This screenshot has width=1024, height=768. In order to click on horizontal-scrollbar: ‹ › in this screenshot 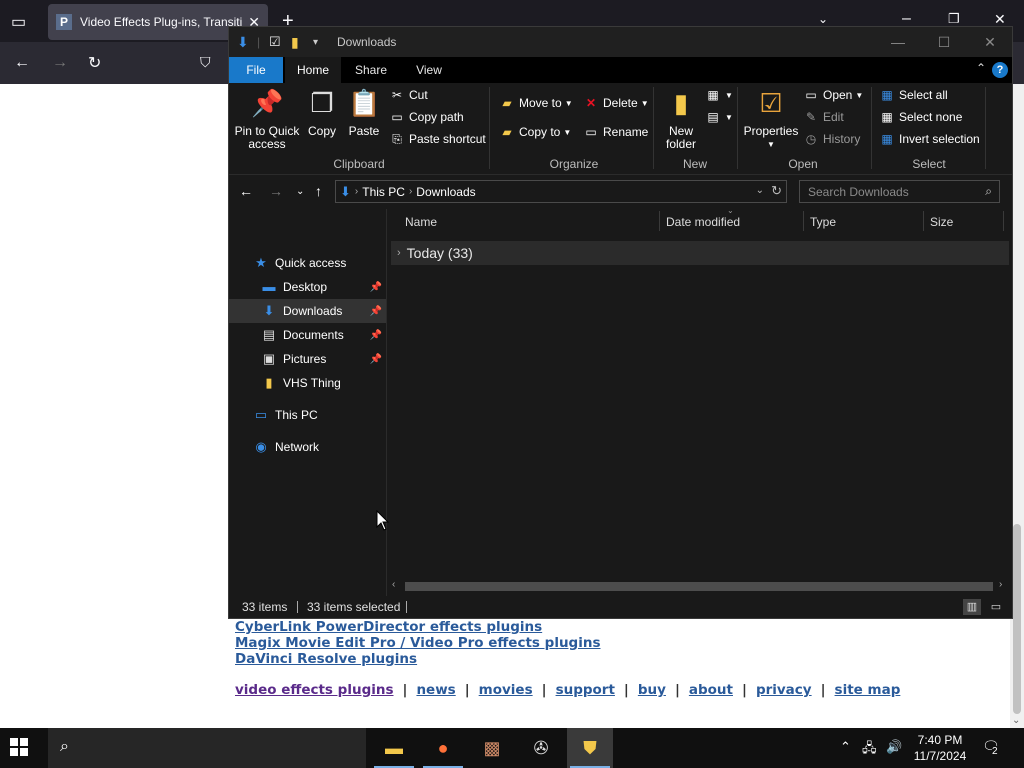, I will do `click(699, 586)`.